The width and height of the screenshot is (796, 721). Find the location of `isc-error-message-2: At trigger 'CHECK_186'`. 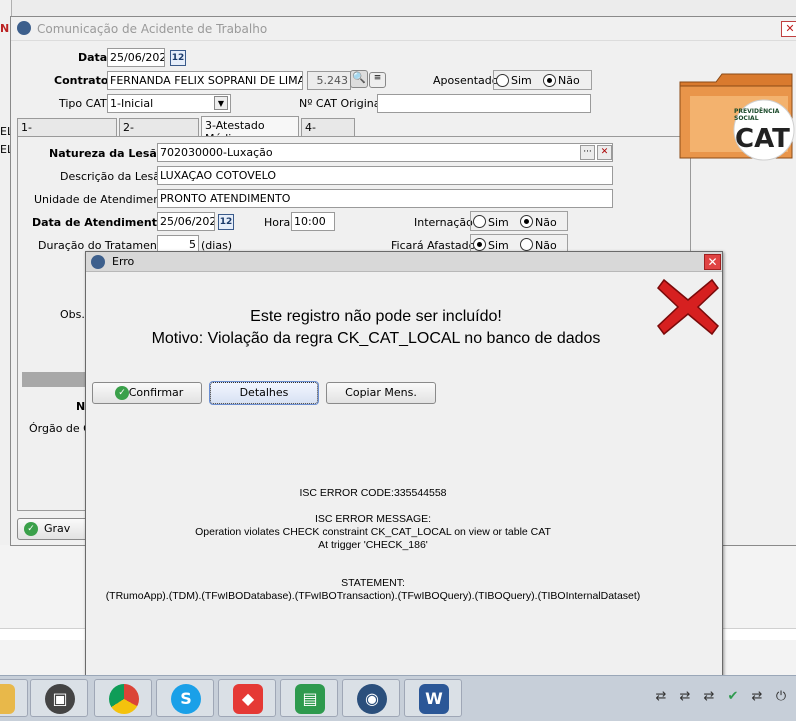

isc-error-message-2: At trigger 'CHECK_186' is located at coordinates (373, 545).